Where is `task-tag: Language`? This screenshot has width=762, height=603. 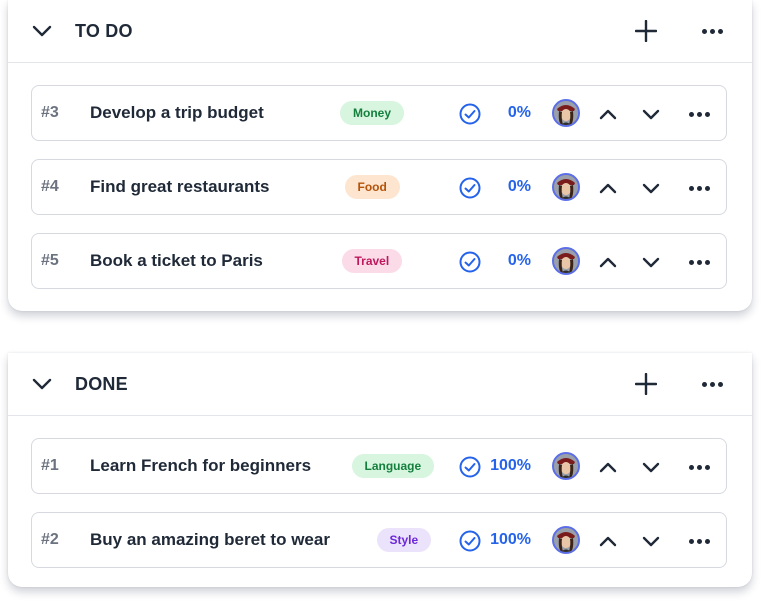 task-tag: Language is located at coordinates (393, 466).